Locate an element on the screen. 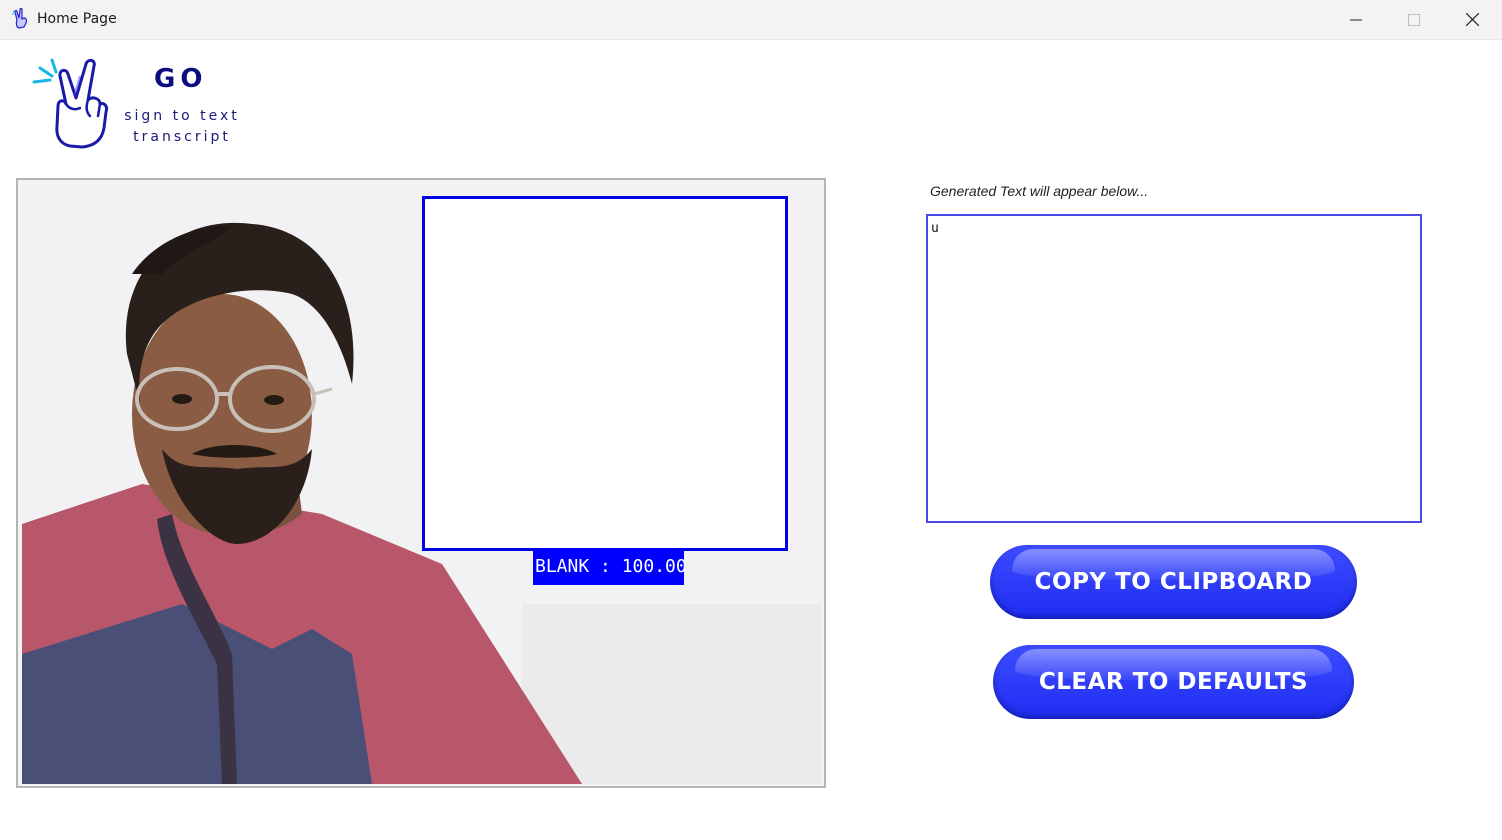 The width and height of the screenshot is (1502, 840). generated-text-area: u is located at coordinates (1174, 368).